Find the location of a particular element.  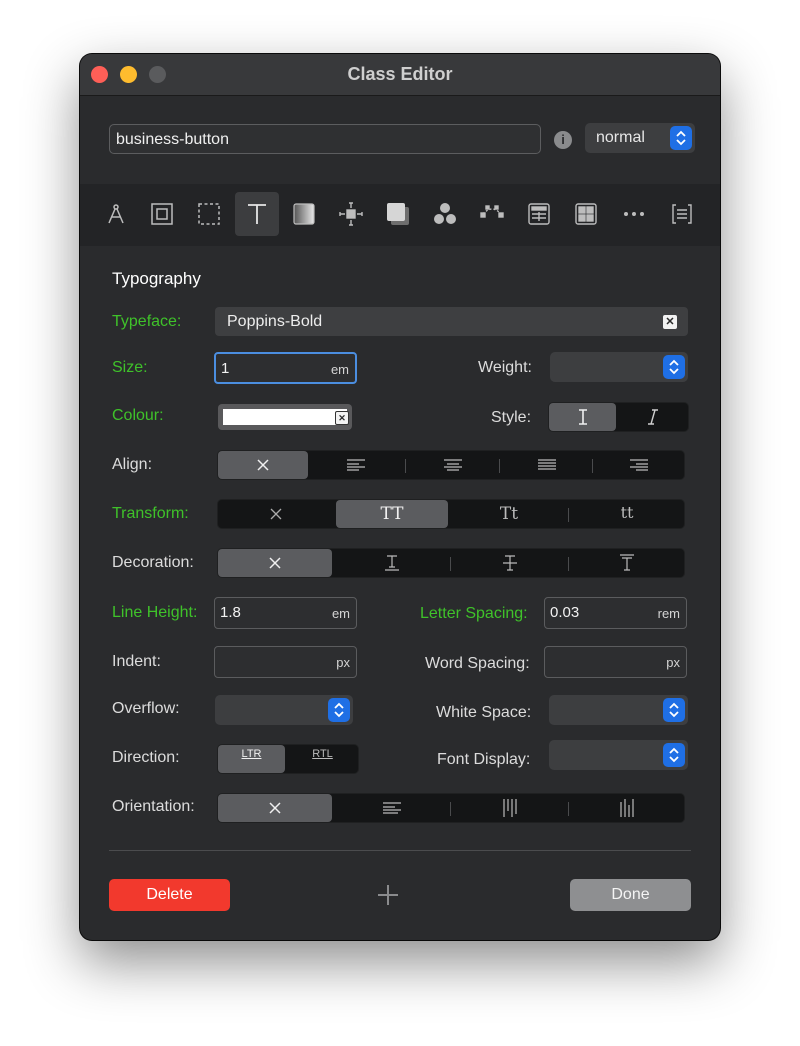

style-segmented is located at coordinates (618, 417).